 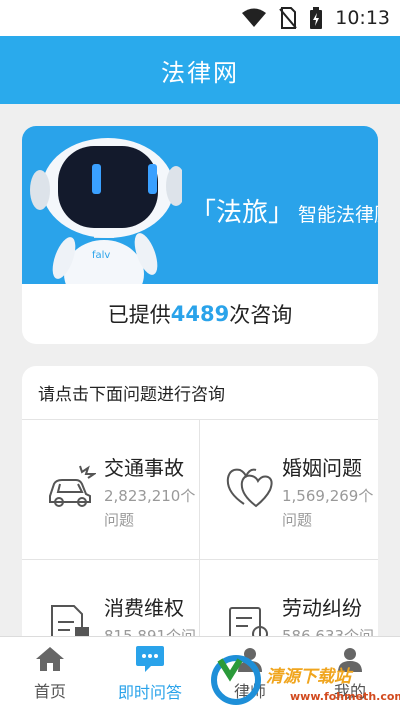 I want to click on topic-traffic-accident: 交通事故 2,823,210个问题, so click(x=111, y=490).